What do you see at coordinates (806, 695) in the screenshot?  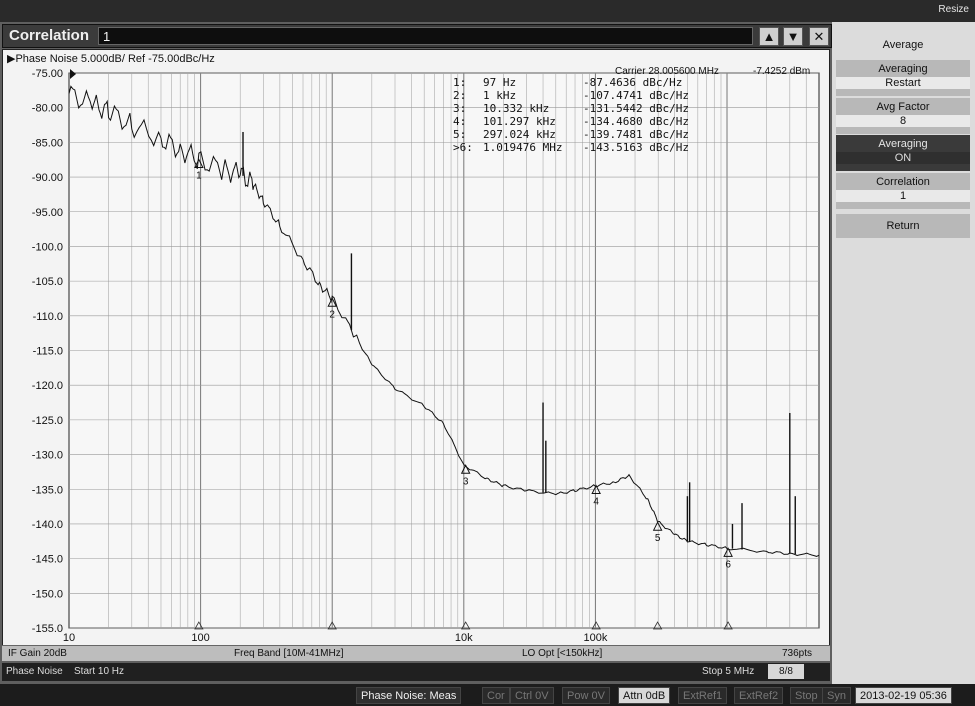 I see `stop-status: Stop` at bounding box center [806, 695].